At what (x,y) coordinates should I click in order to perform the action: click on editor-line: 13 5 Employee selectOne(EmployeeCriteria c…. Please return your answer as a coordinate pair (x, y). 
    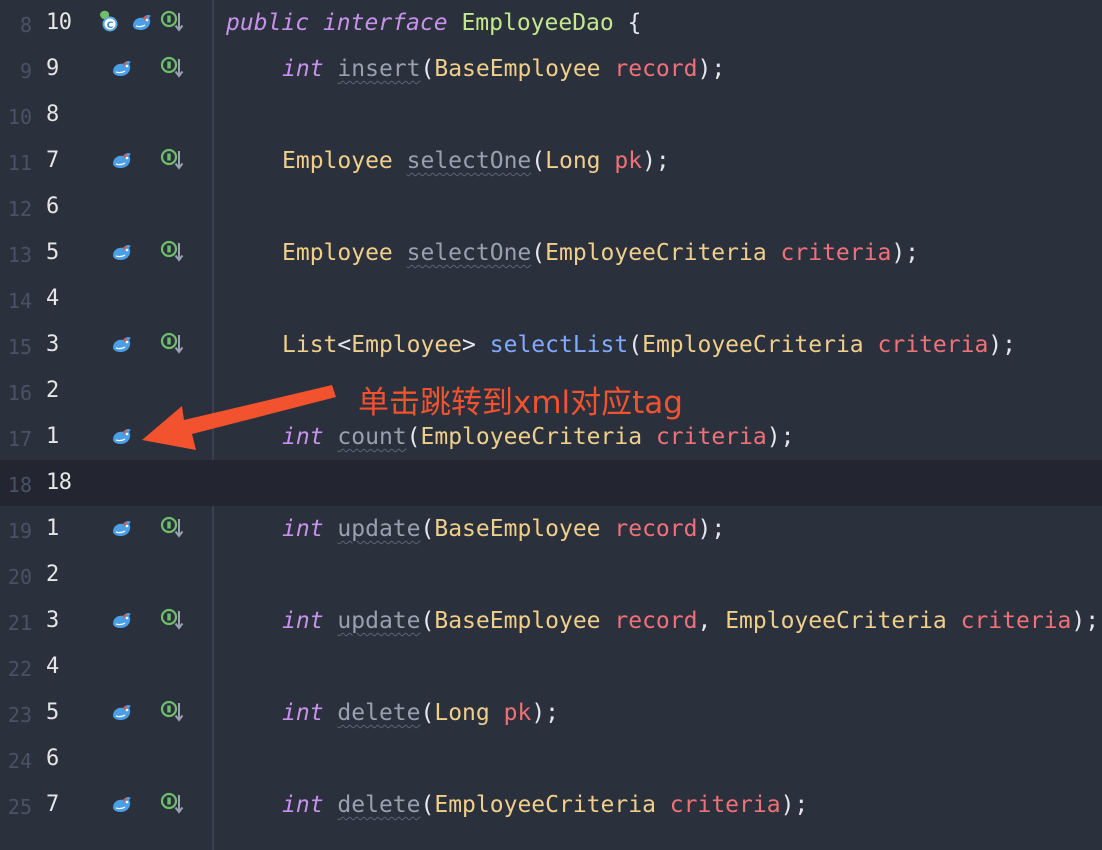
    Looking at the image, I should click on (551, 253).